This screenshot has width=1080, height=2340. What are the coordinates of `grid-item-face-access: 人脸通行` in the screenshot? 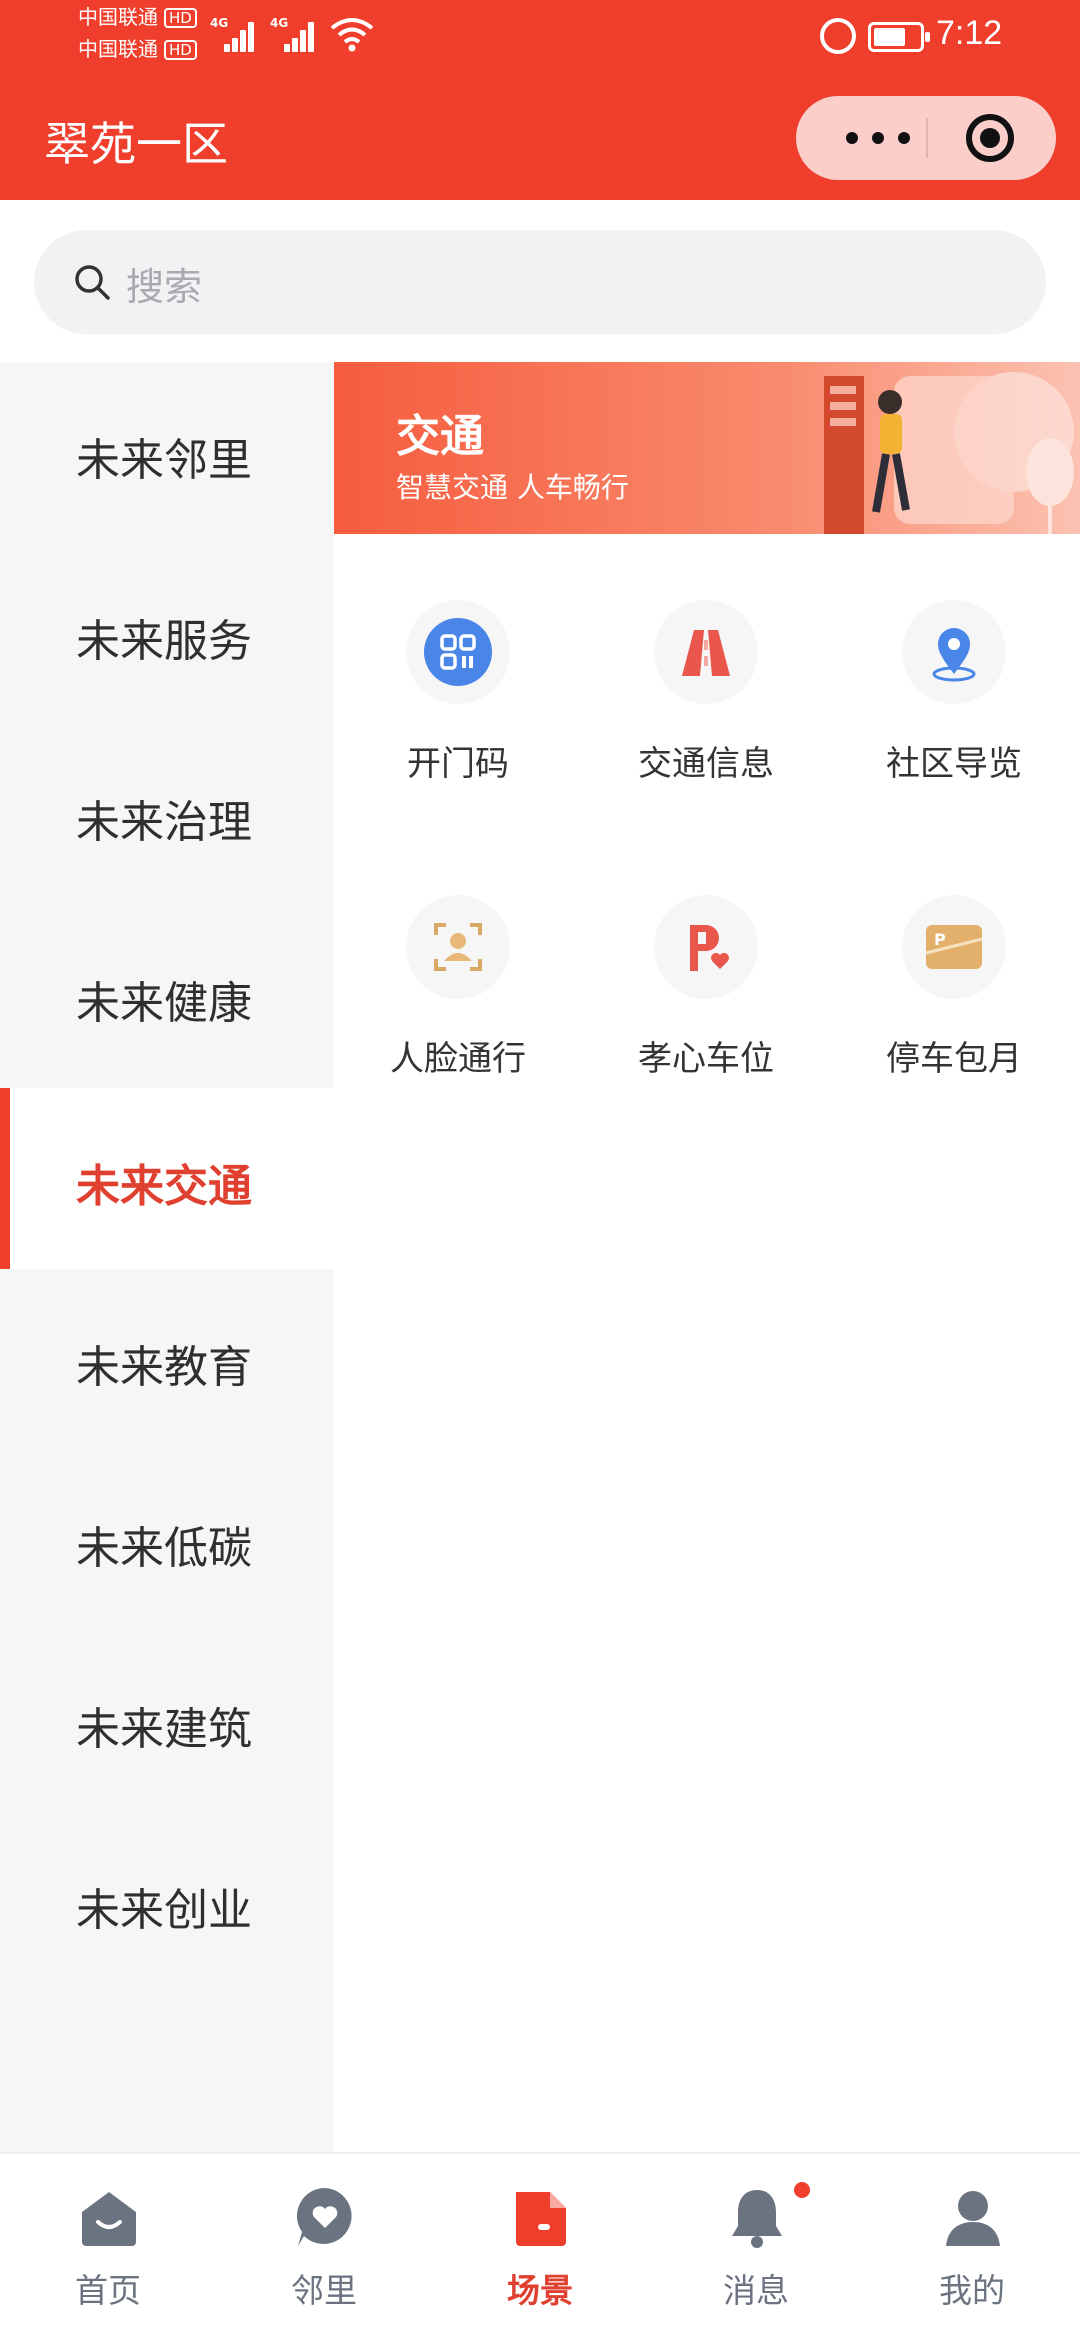 It's located at (458, 990).